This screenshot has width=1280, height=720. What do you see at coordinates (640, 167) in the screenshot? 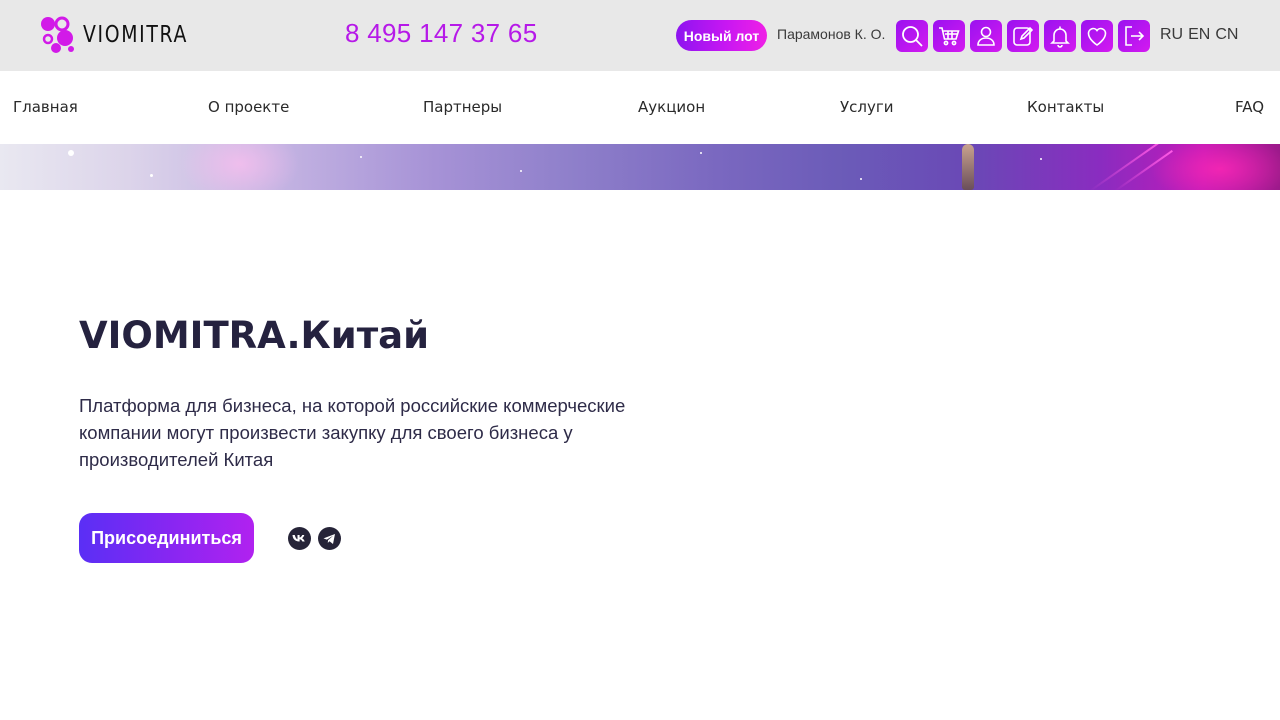
I see `hero-banner-image` at bounding box center [640, 167].